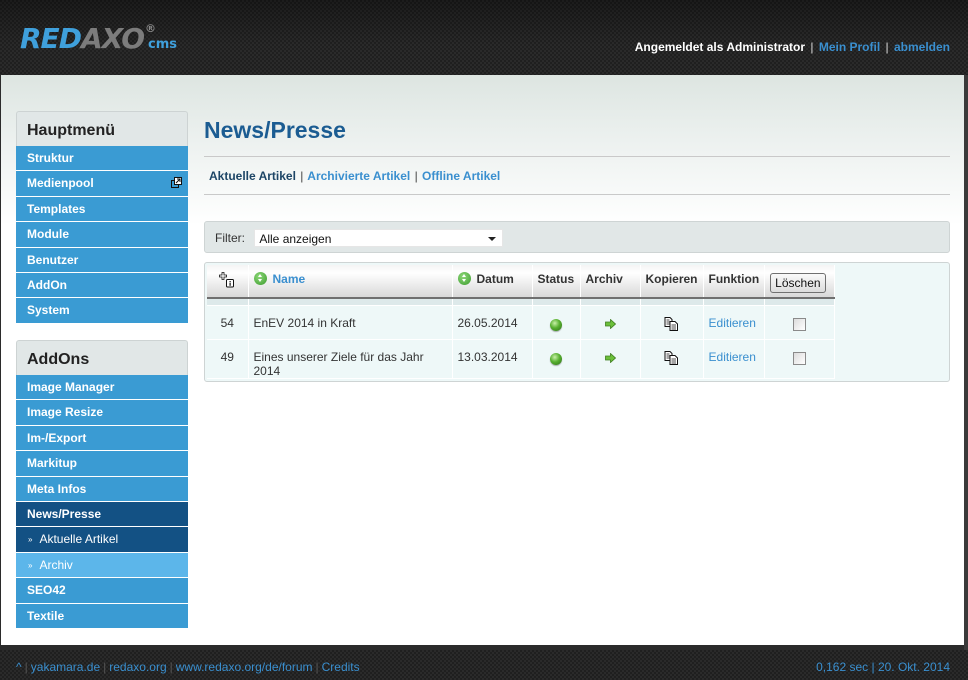 The image size is (968, 680). I want to click on sidebar-item-label: Meta Infos, so click(57, 488).